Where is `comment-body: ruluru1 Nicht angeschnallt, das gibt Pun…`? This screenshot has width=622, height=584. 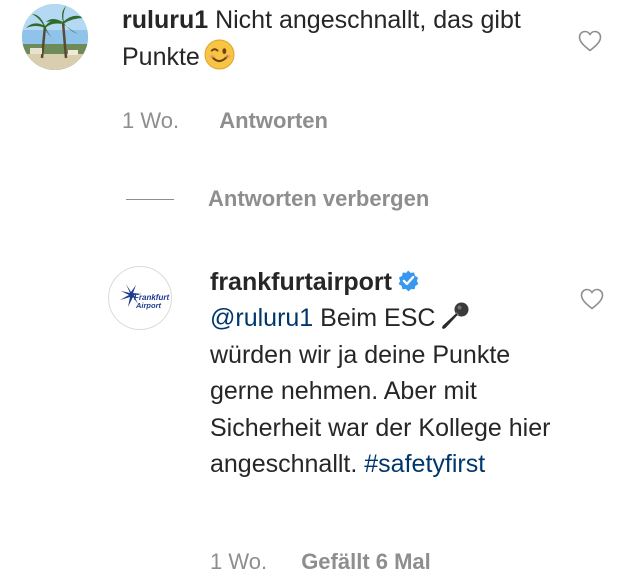 comment-body: ruluru1 Nicht angeschnallt, das gibt Pun… is located at coordinates (337, 39).